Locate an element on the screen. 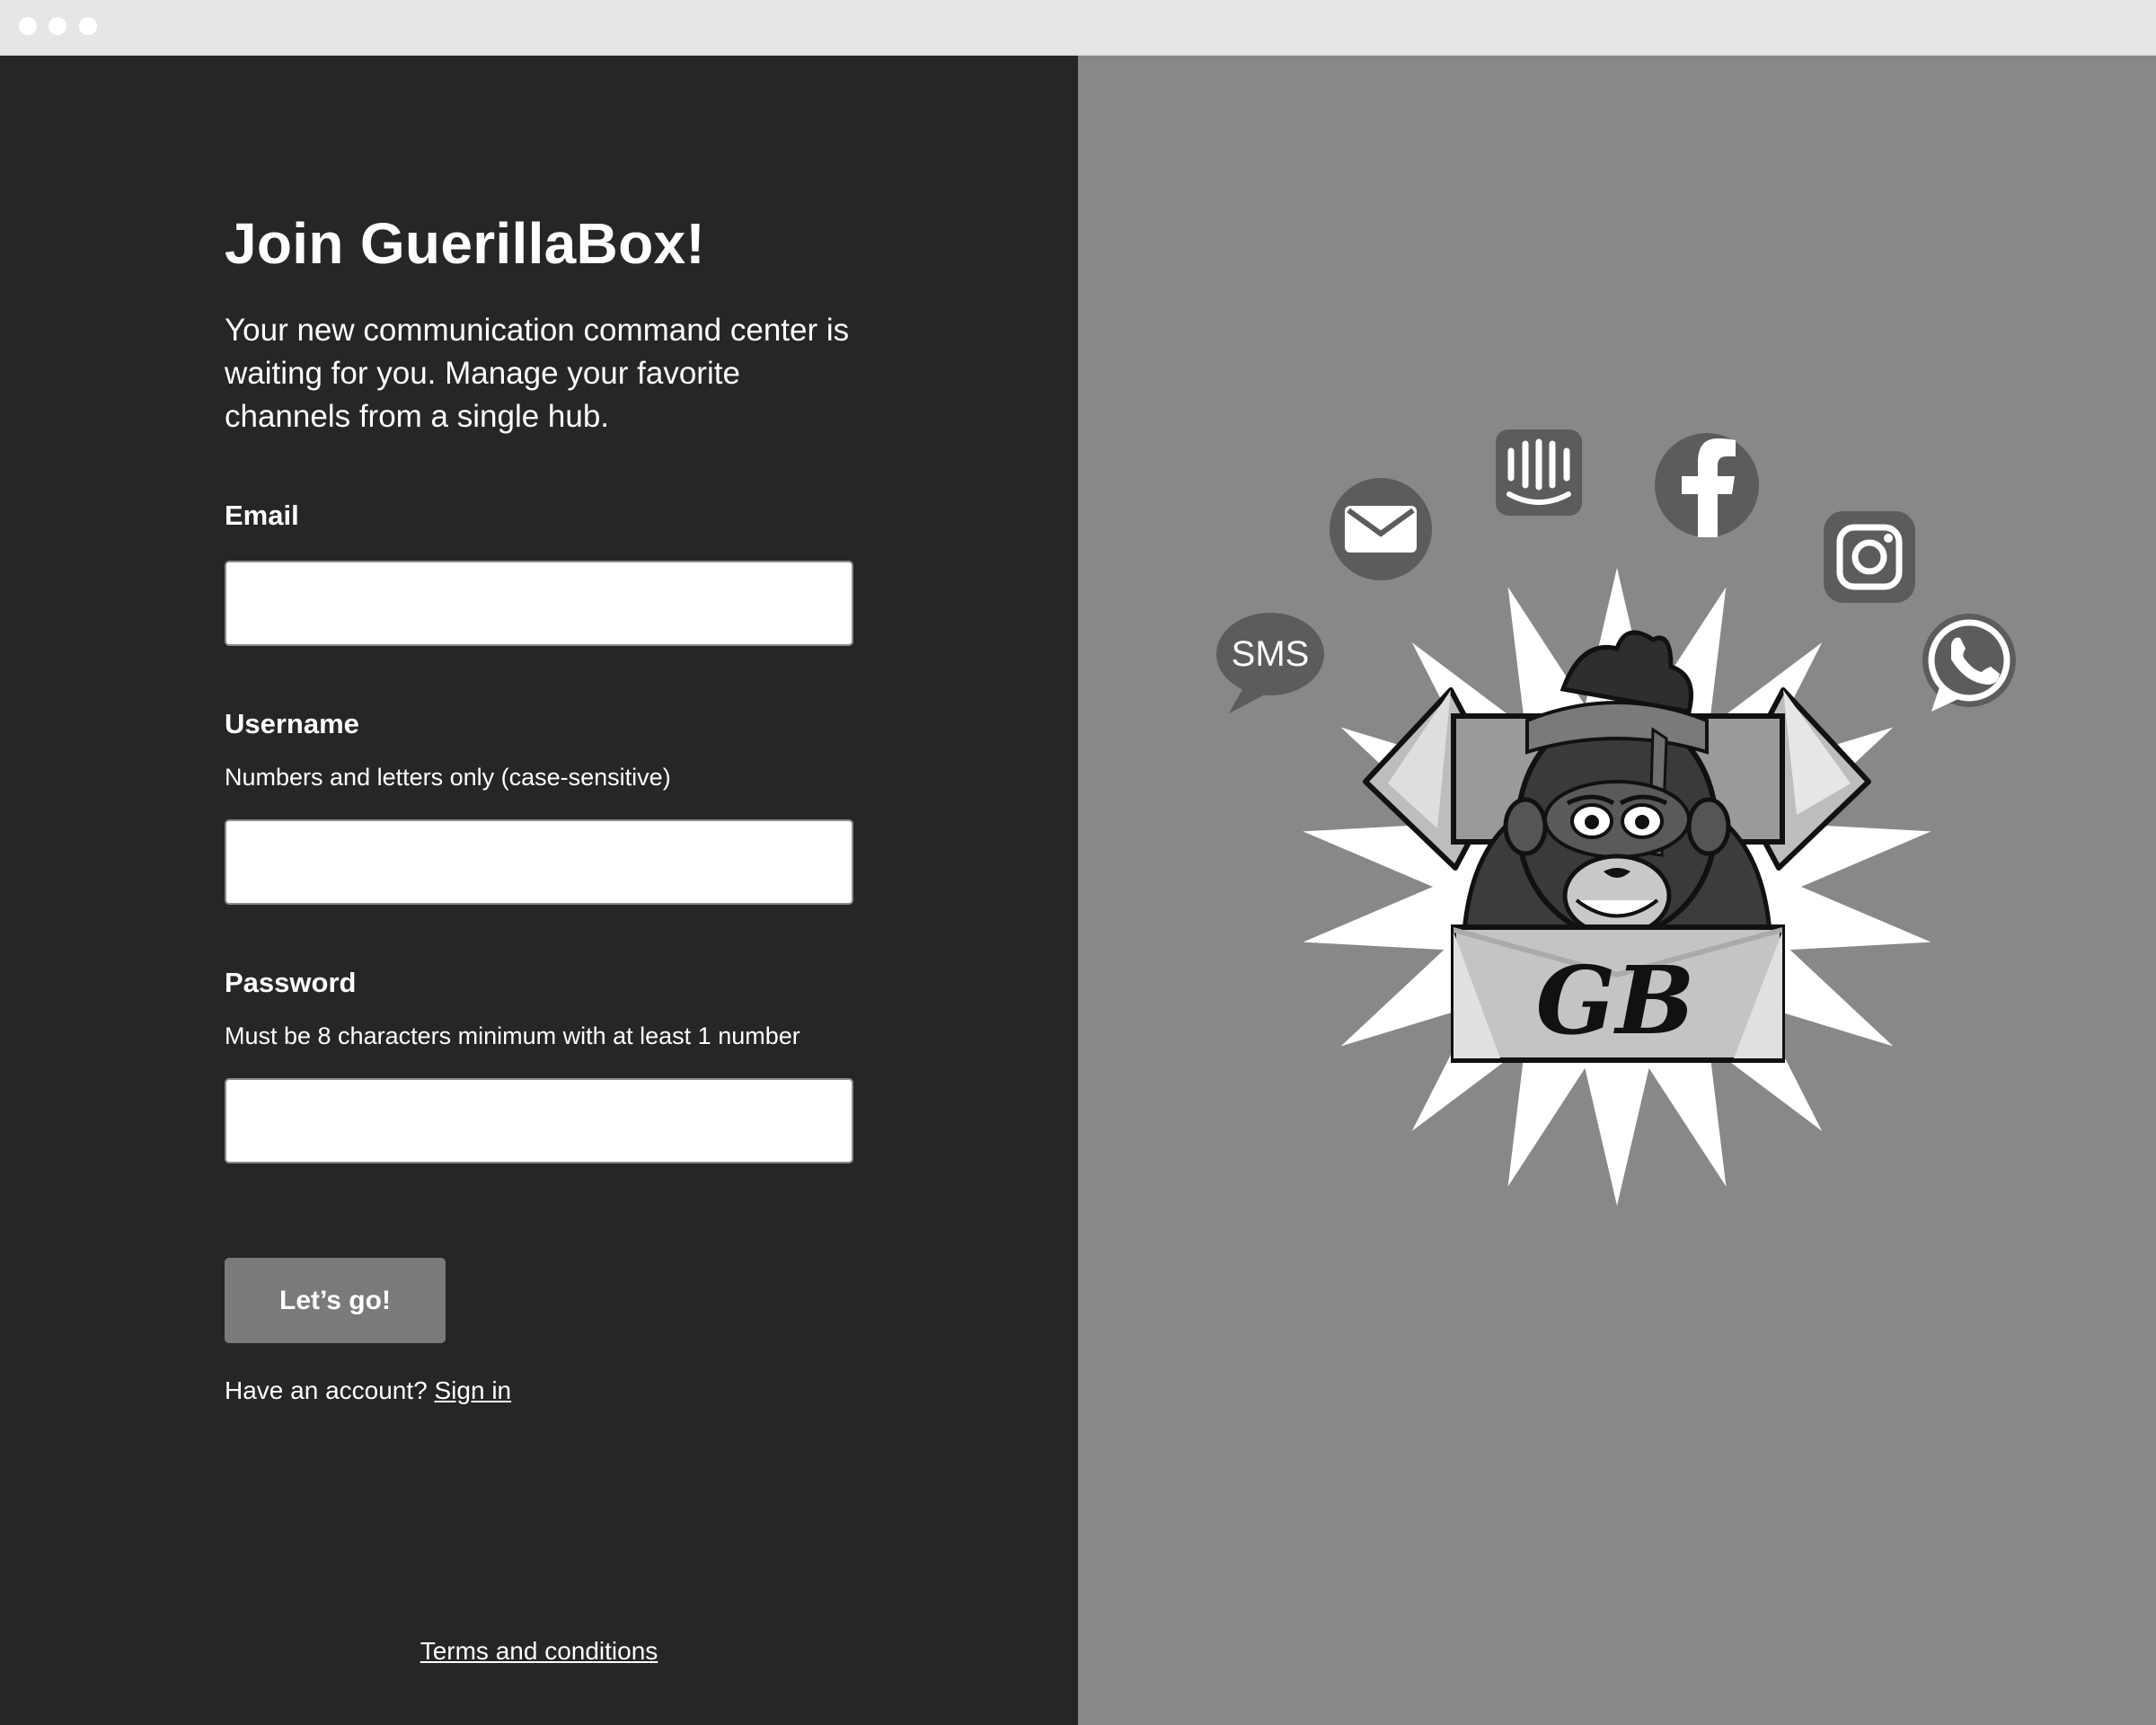 Image resolution: width=2156 pixels, height=1725 pixels. password-label: Password is located at coordinates (291, 982).